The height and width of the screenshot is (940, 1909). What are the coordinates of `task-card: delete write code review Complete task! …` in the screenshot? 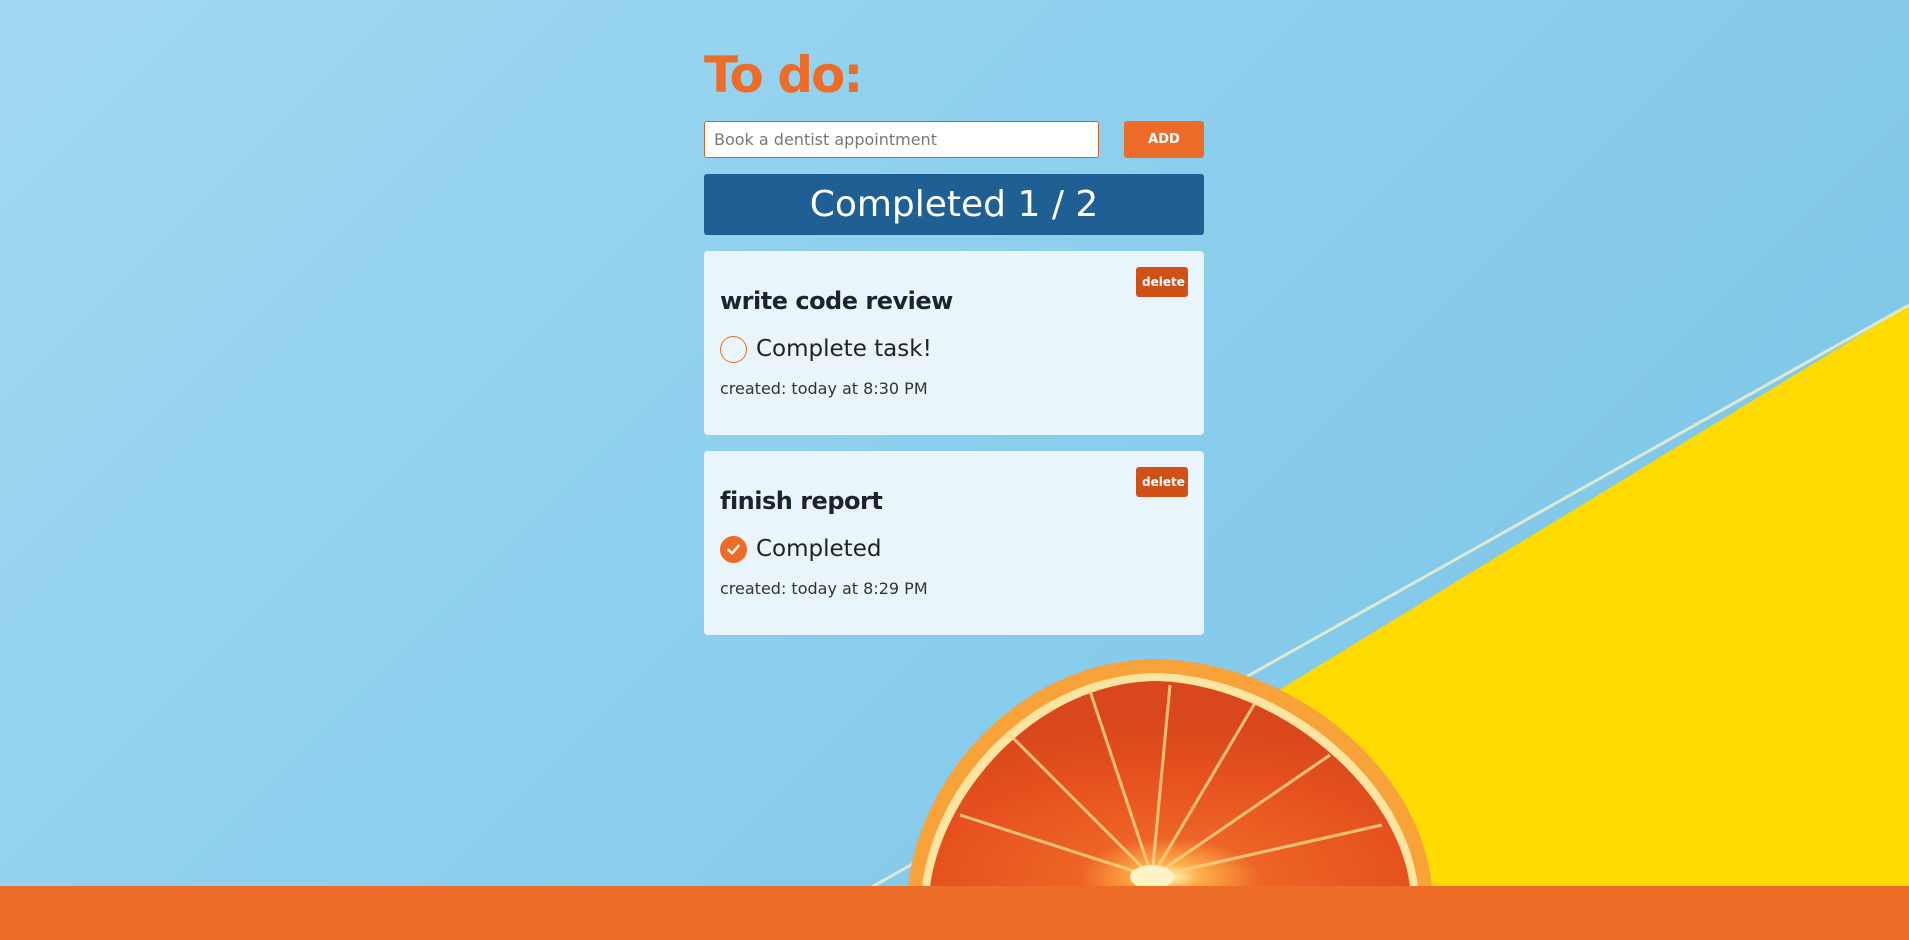 It's located at (954, 343).